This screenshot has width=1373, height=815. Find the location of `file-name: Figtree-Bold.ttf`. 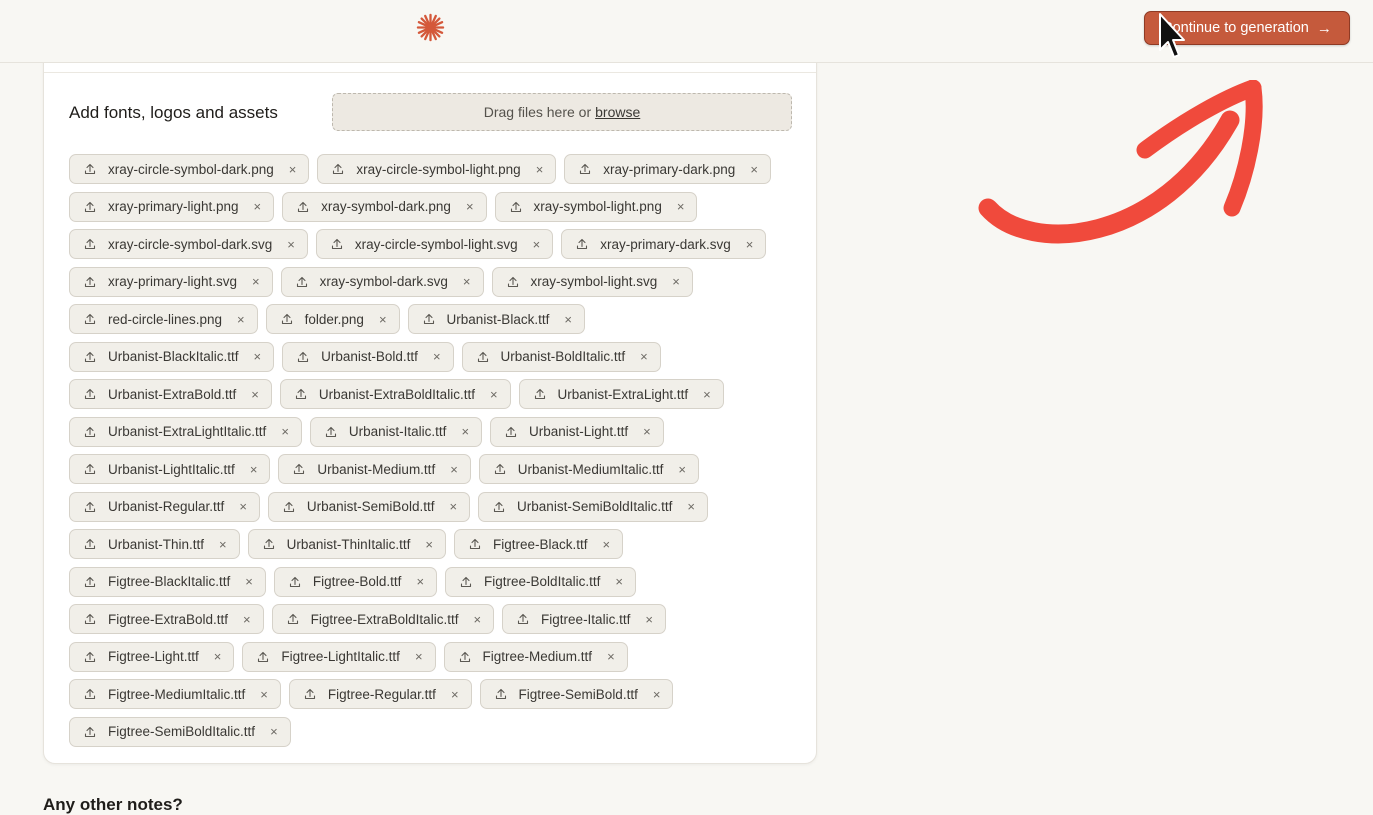

file-name: Figtree-Bold.ttf is located at coordinates (357, 581).